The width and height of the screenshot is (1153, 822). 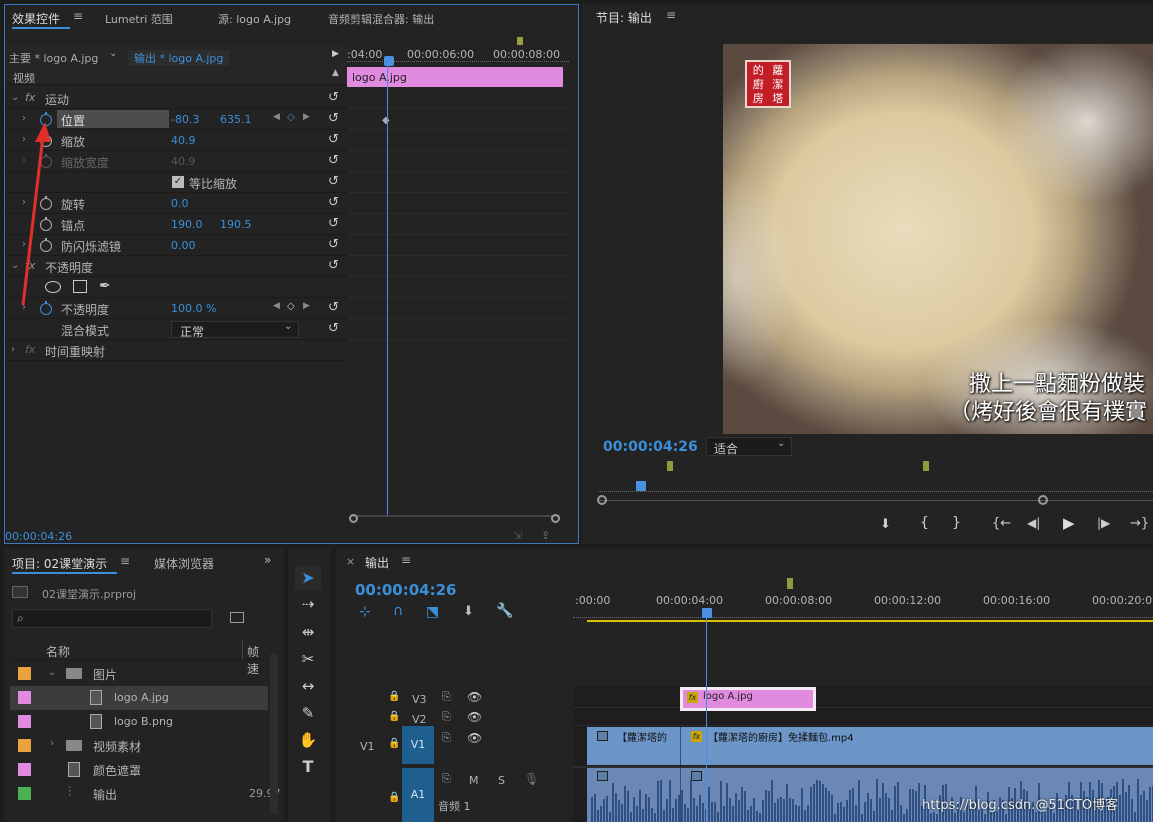 What do you see at coordinates (308, 659) in the screenshot?
I see `razor-tool-icon: ✂` at bounding box center [308, 659].